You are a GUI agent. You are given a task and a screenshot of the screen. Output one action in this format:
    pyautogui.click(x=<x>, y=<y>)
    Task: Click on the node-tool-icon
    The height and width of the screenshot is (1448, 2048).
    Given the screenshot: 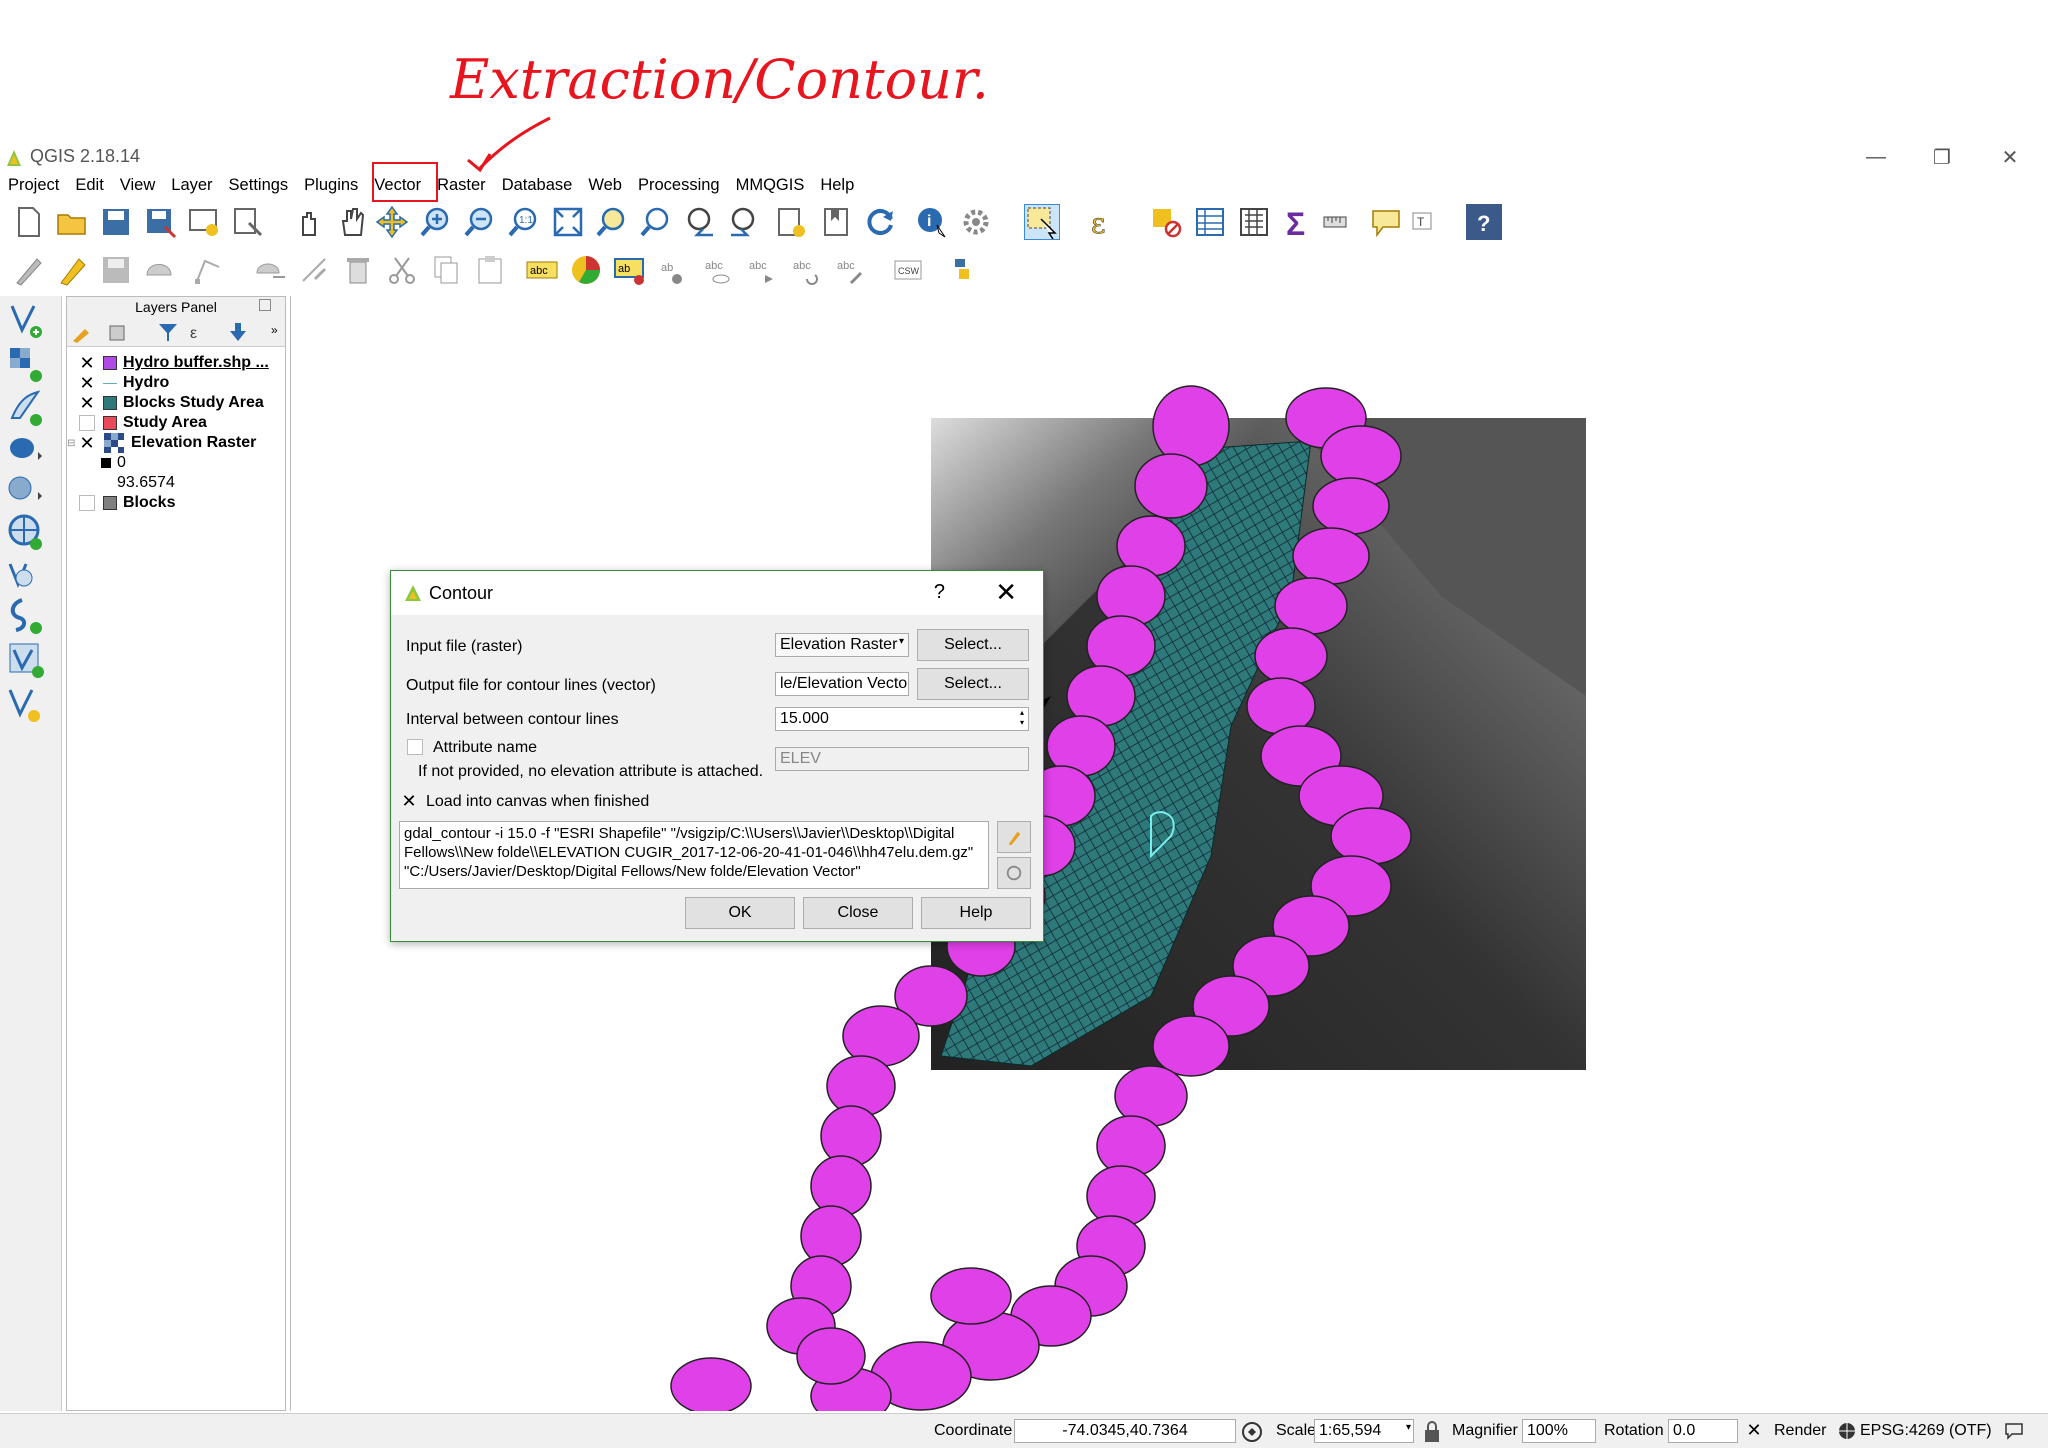 What is the action you would take?
    pyautogui.click(x=314, y=270)
    